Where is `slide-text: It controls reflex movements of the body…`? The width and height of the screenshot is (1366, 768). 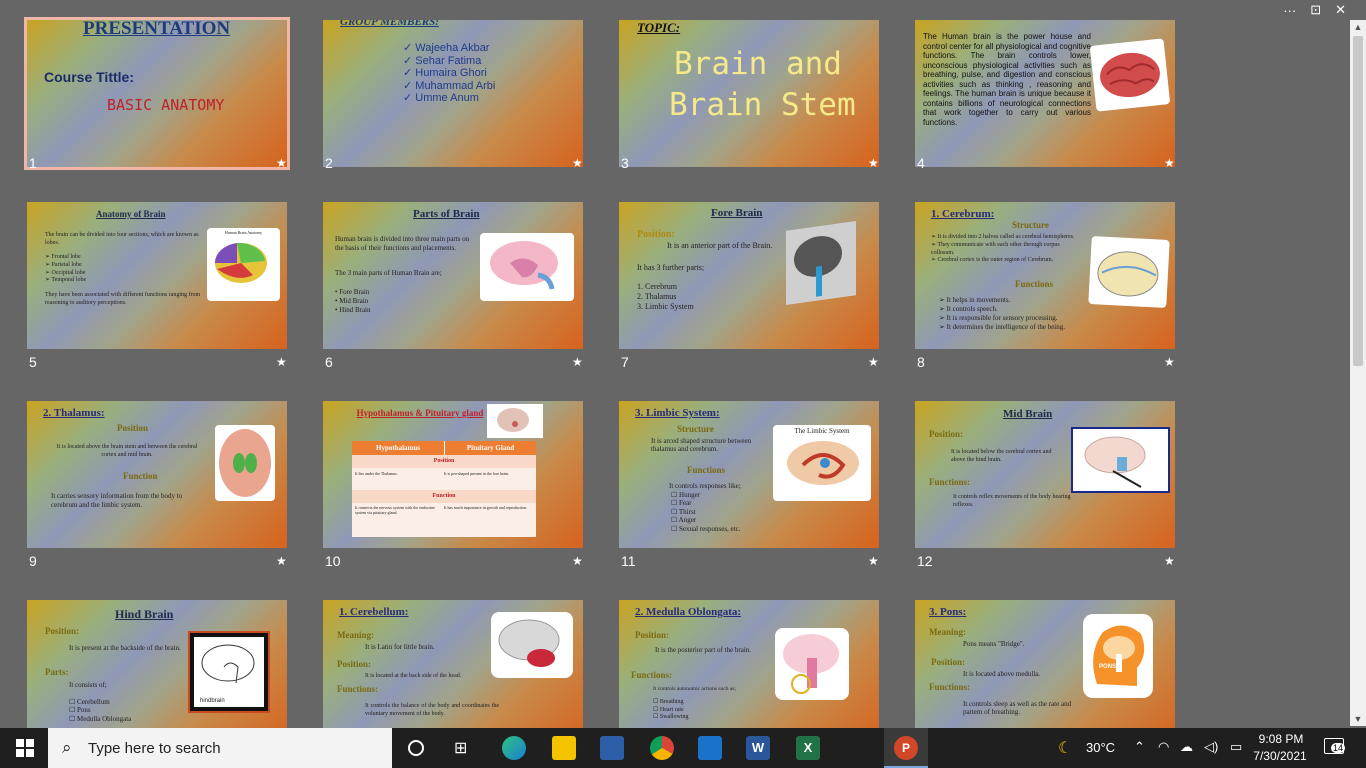
slide-text: It controls reflex movements of the body… is located at coordinates (1012, 501).